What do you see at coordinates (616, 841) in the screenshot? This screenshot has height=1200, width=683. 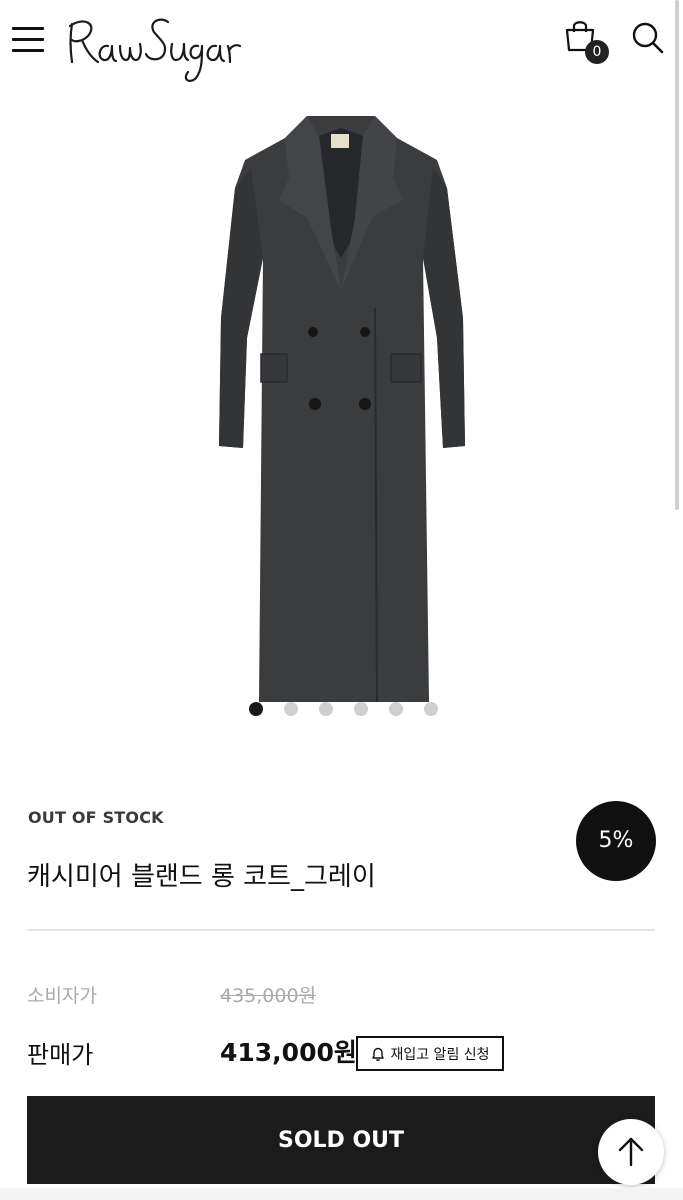 I see `discount-badge: 5%` at bounding box center [616, 841].